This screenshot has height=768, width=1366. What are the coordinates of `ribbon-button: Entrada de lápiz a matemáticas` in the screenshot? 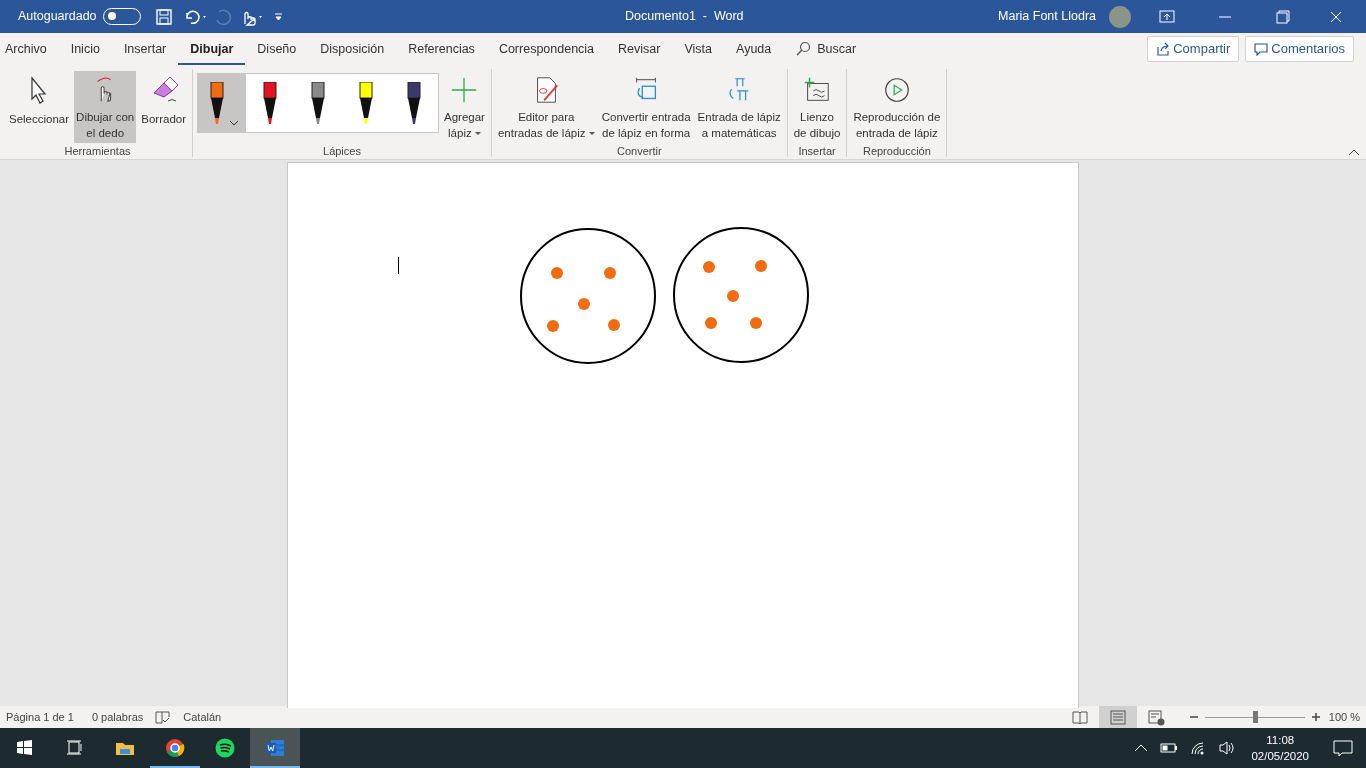 It's located at (739, 107).